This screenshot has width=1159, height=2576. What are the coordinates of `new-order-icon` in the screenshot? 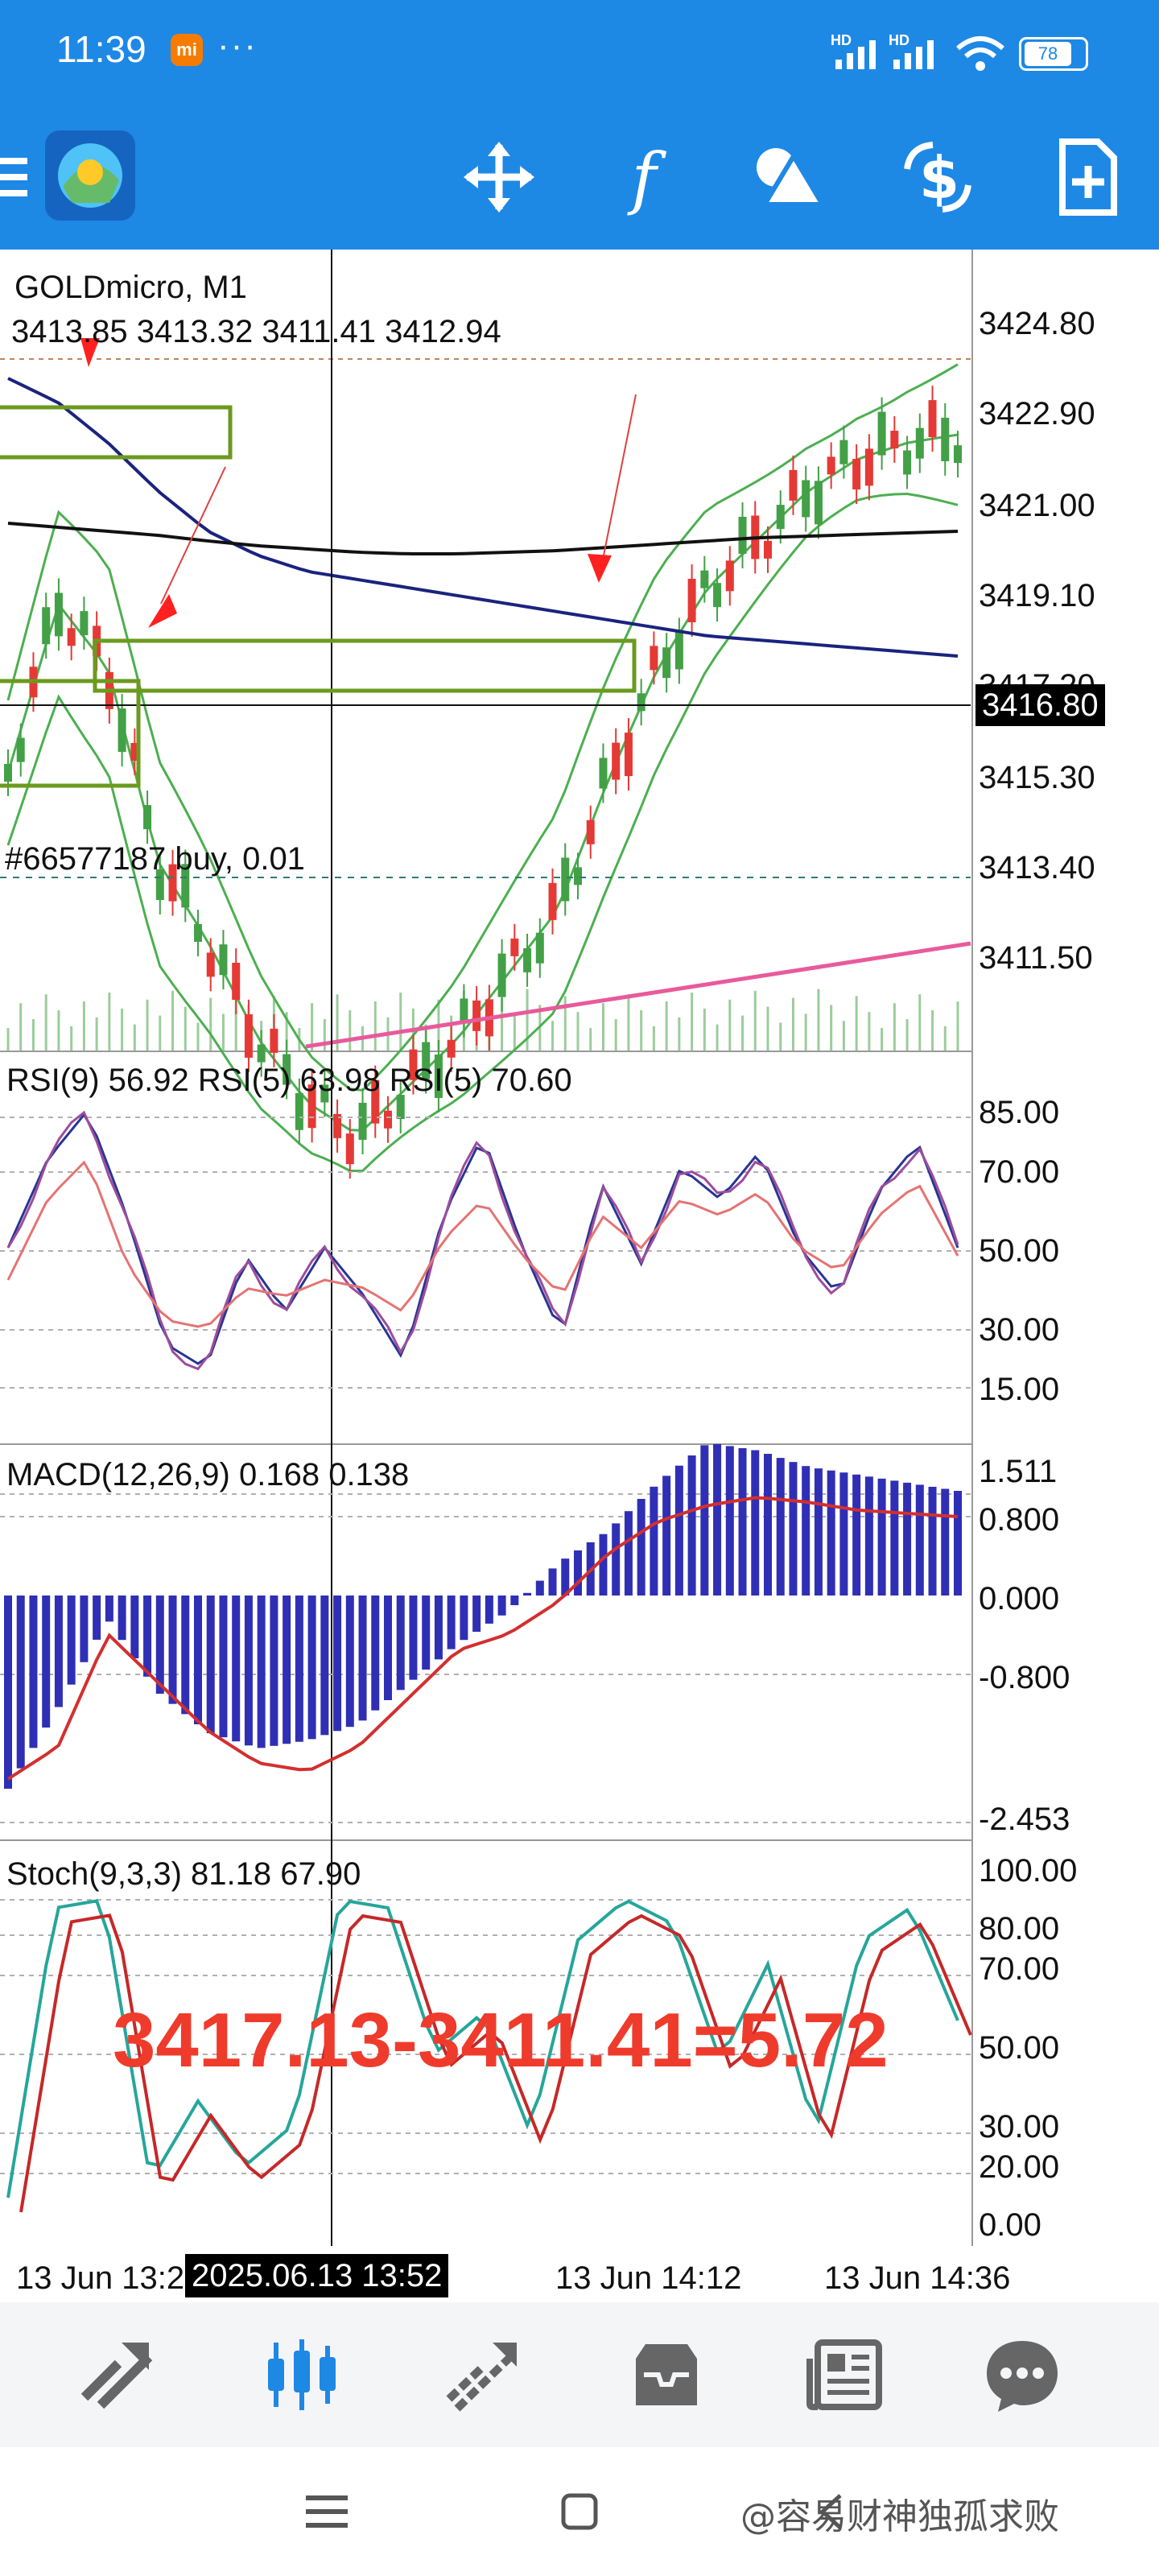 It's located at (1086, 177).